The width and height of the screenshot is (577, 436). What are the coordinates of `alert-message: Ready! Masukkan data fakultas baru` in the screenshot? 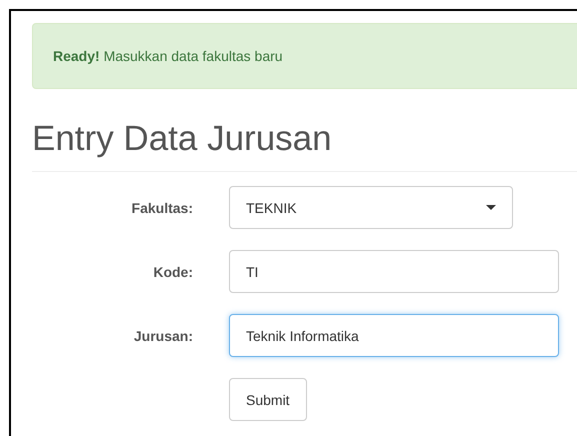 It's located at (168, 56).